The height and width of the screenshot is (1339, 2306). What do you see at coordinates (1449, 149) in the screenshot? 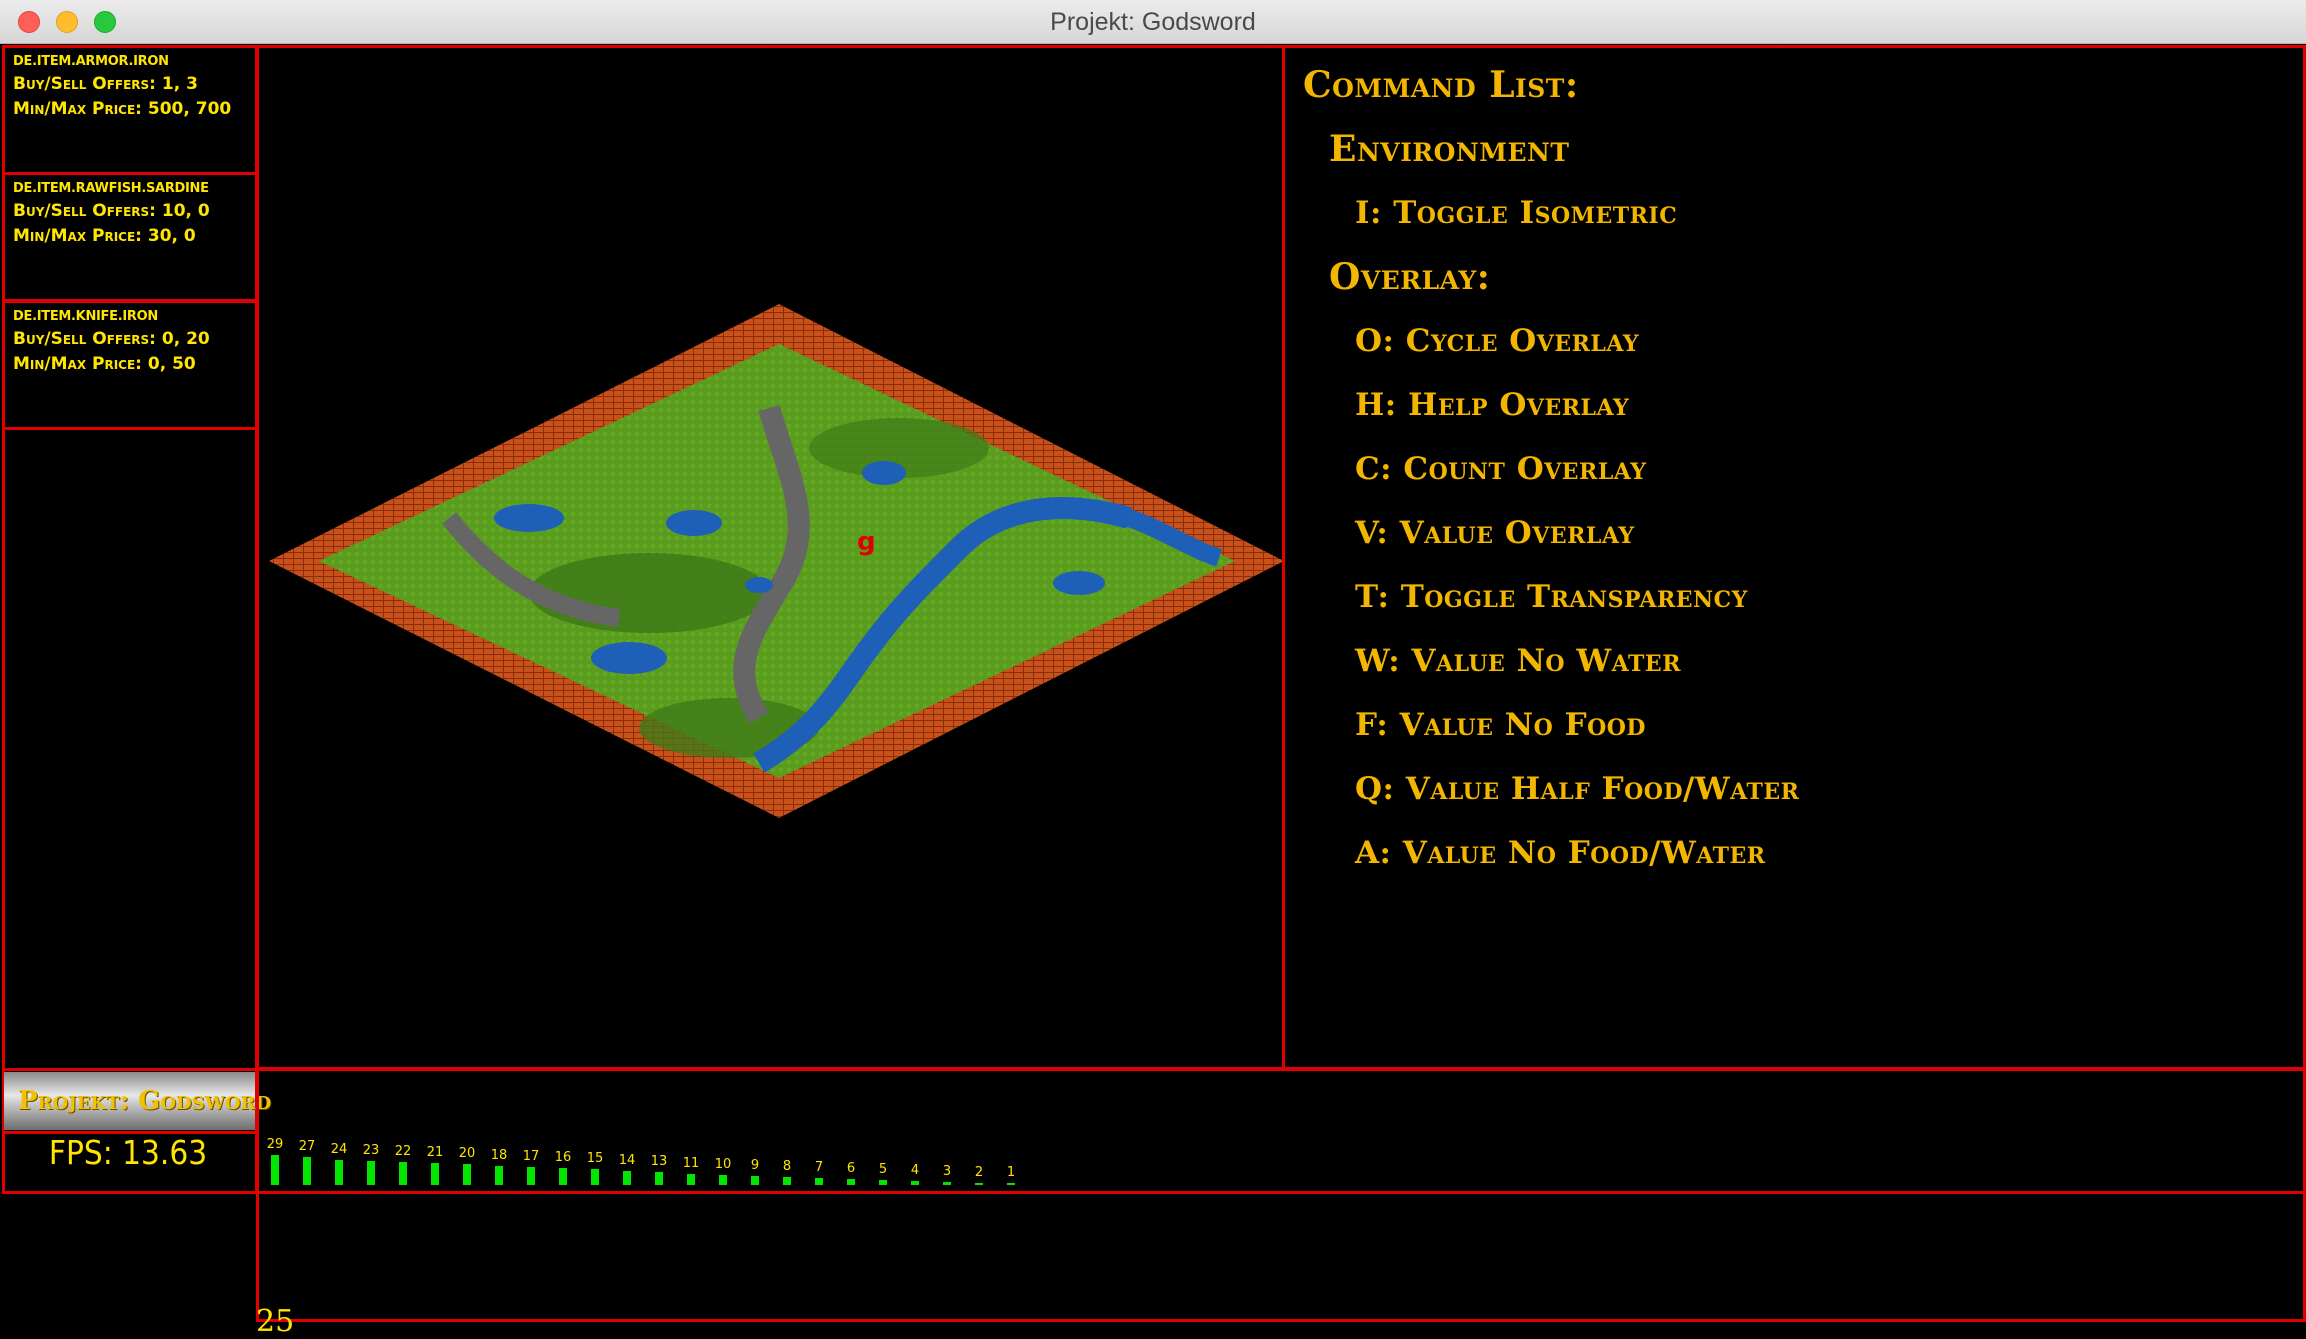
I see `environment-heading: Environment` at bounding box center [1449, 149].